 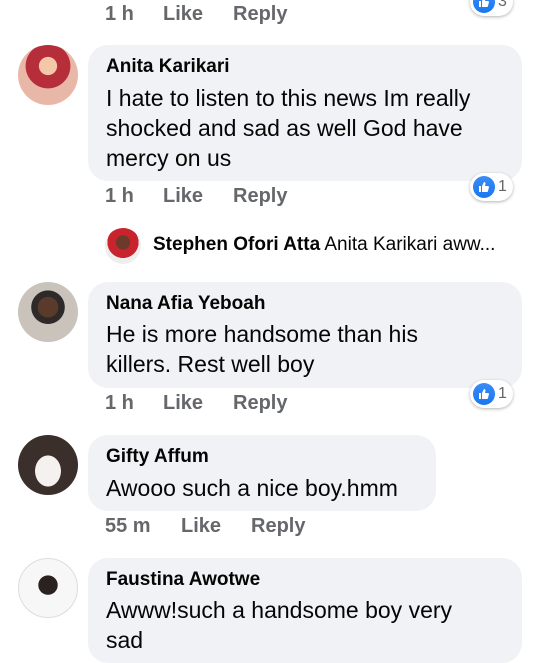 I want to click on comment-text: Awww!such a handsome boy very sad, so click(x=279, y=625).